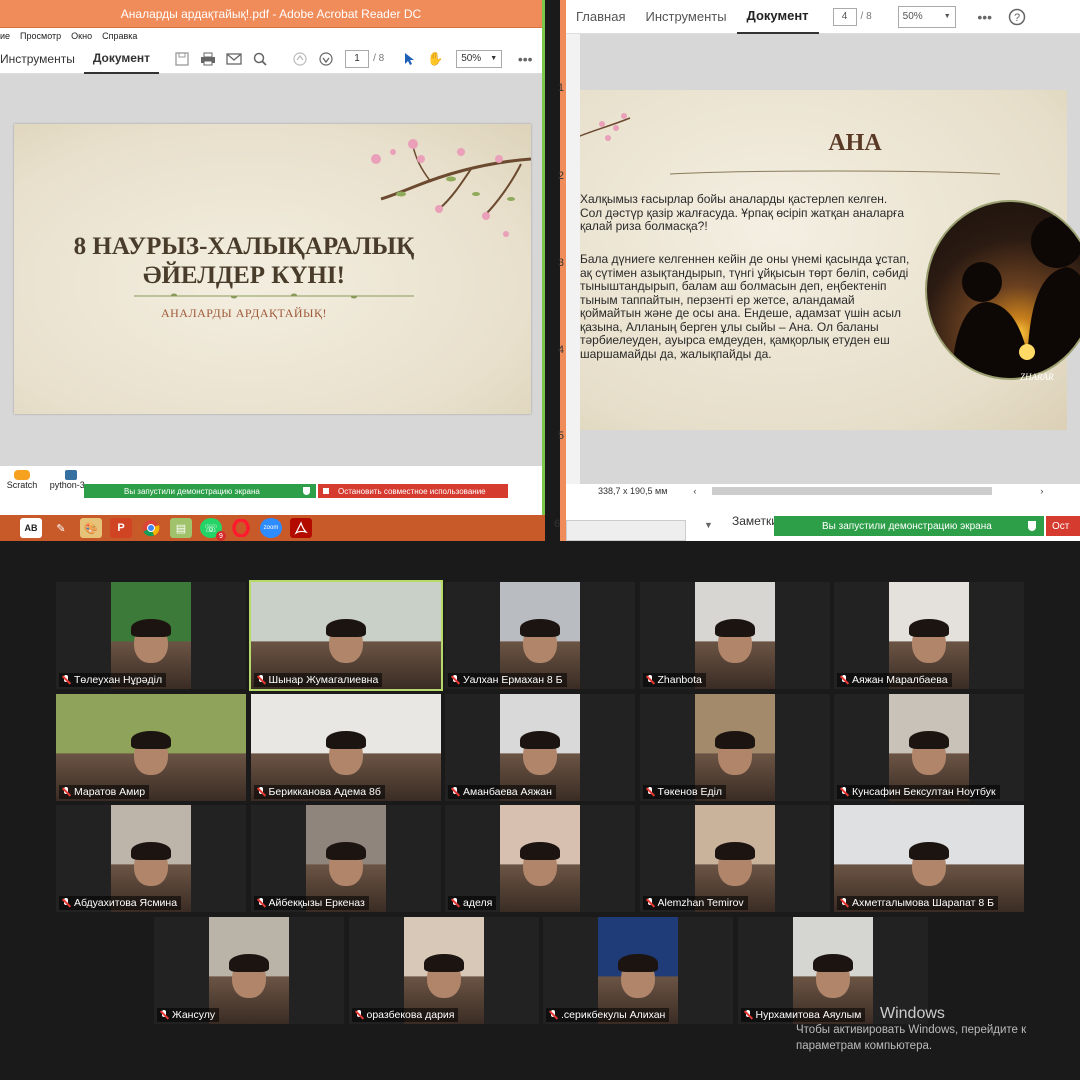 Image resolution: width=1080 pixels, height=1080 pixels. What do you see at coordinates (1063, 526) in the screenshot?
I see `stop-share-button: Ост` at bounding box center [1063, 526].